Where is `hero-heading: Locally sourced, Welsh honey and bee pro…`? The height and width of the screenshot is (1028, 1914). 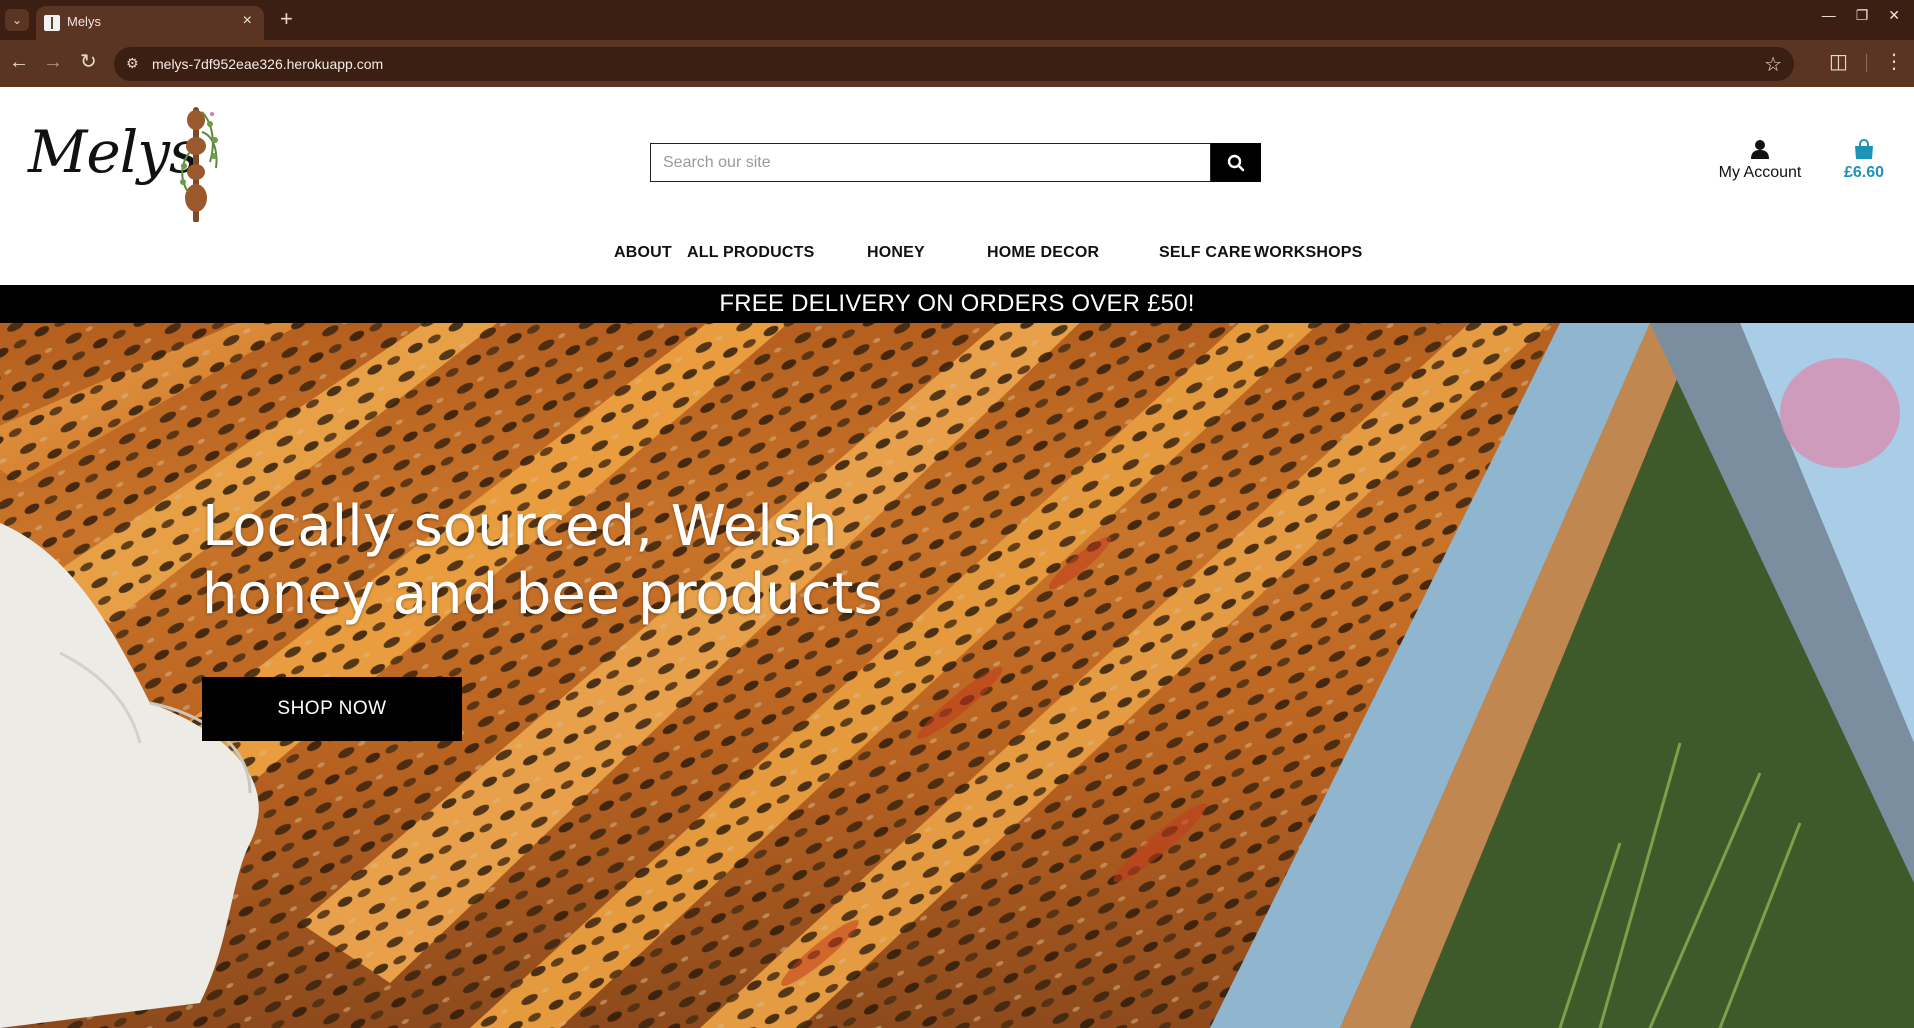
hero-heading: Locally sourced, Welsh honey and bee pro… is located at coordinates (542, 560).